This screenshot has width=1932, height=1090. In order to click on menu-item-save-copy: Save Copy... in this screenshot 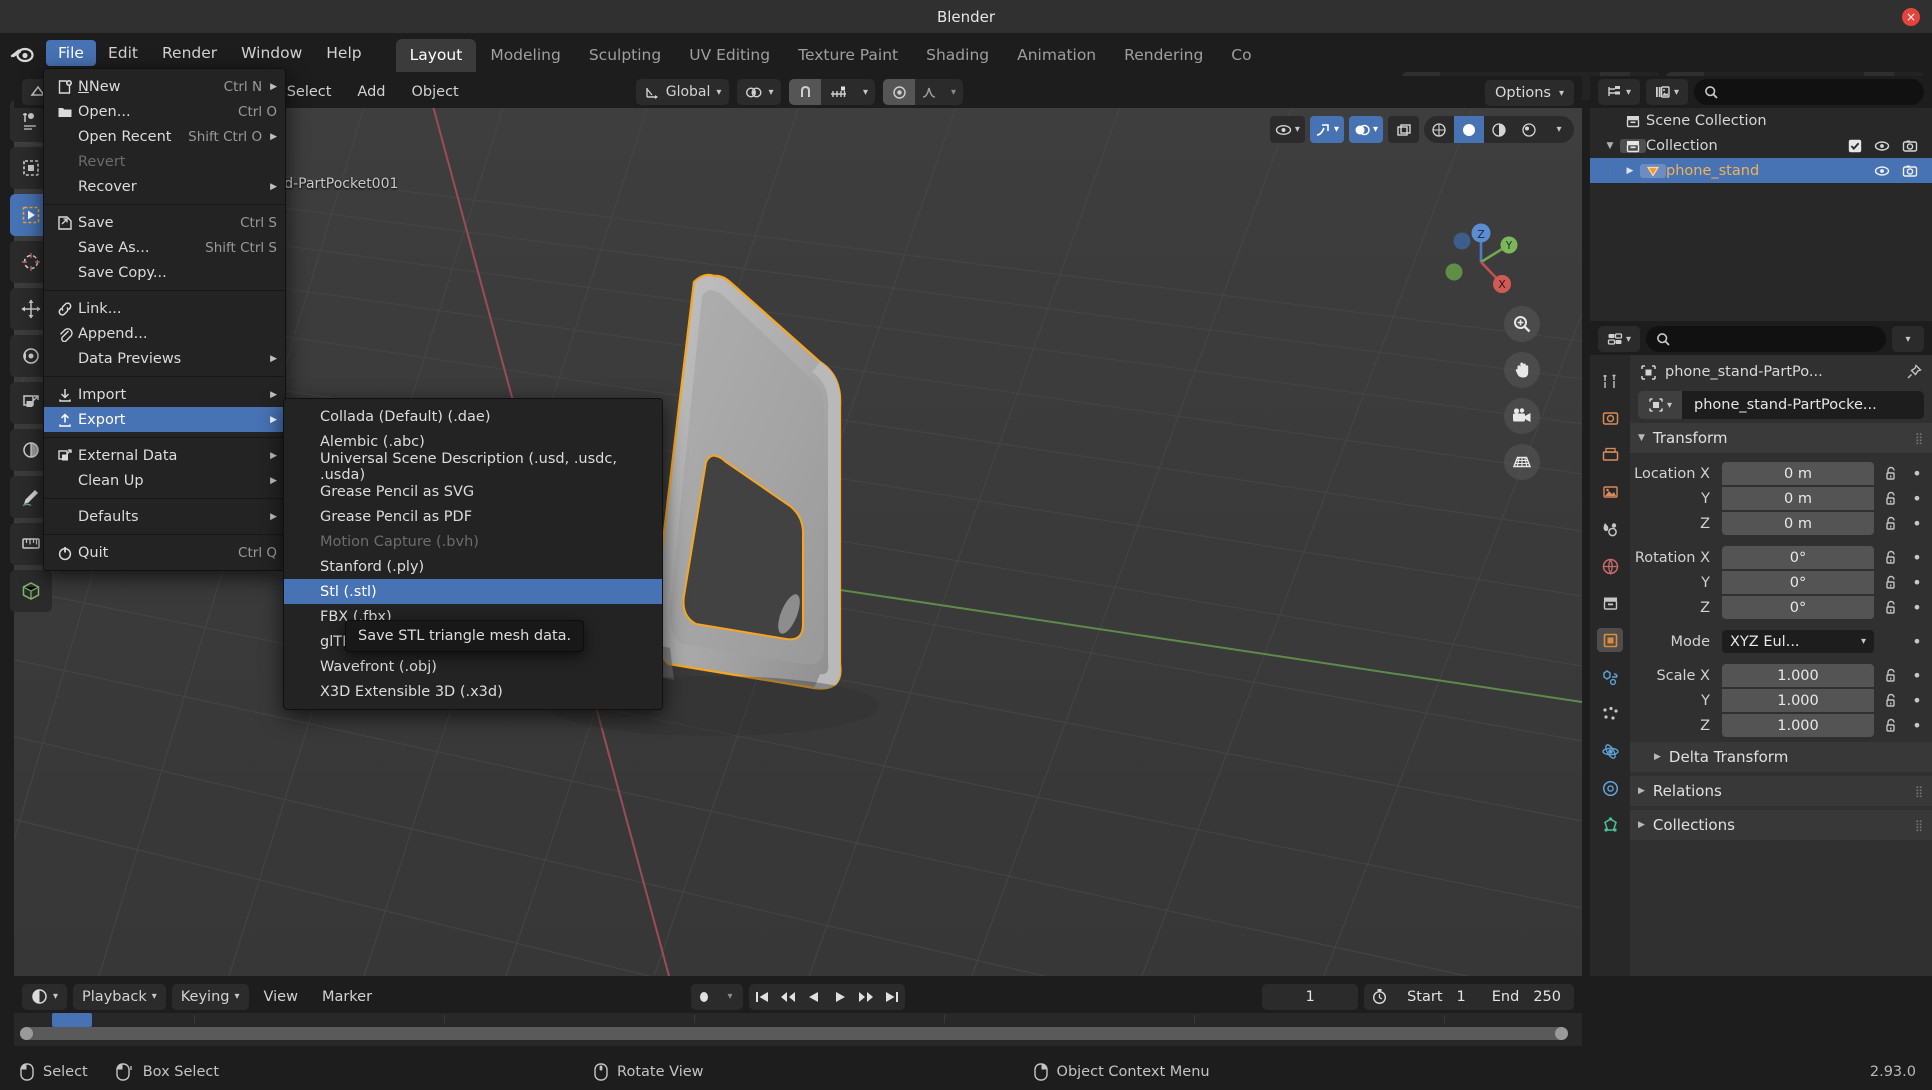, I will do `click(164, 272)`.